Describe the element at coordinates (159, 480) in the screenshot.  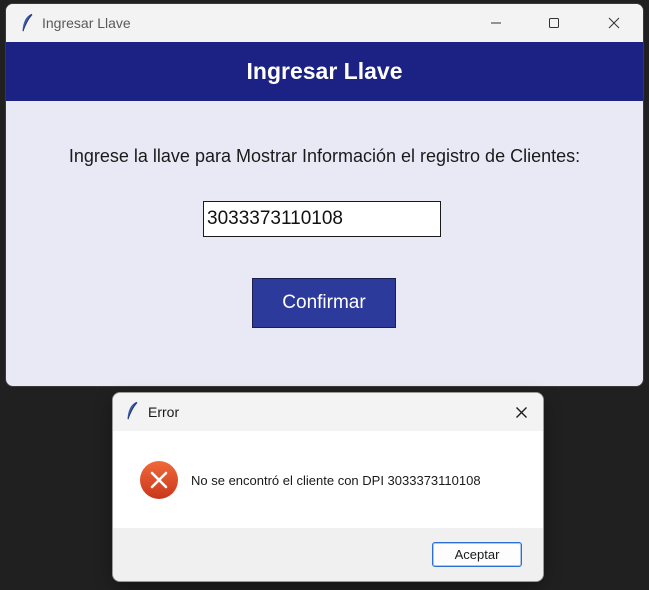
I see `error-icon` at that location.